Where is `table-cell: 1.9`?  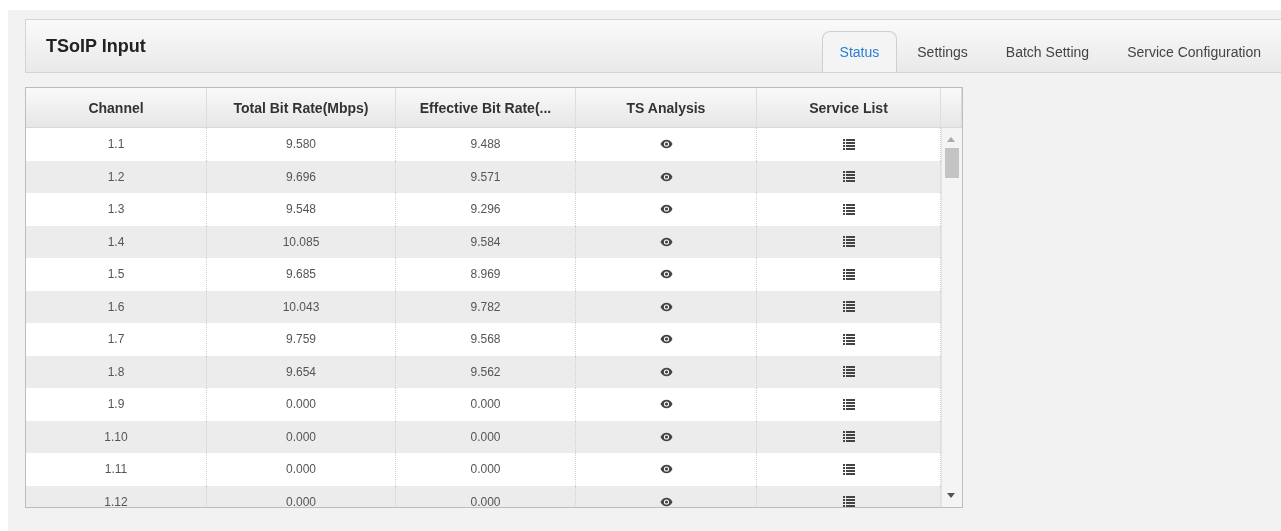
table-cell: 1.9 is located at coordinates (116, 404).